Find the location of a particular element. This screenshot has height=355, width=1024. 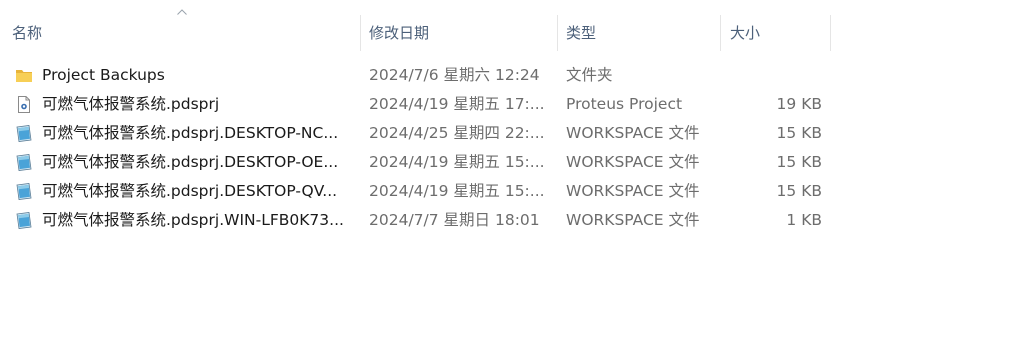

file-date: 2024/7/6 星期六 12:24 is located at coordinates (454, 75).